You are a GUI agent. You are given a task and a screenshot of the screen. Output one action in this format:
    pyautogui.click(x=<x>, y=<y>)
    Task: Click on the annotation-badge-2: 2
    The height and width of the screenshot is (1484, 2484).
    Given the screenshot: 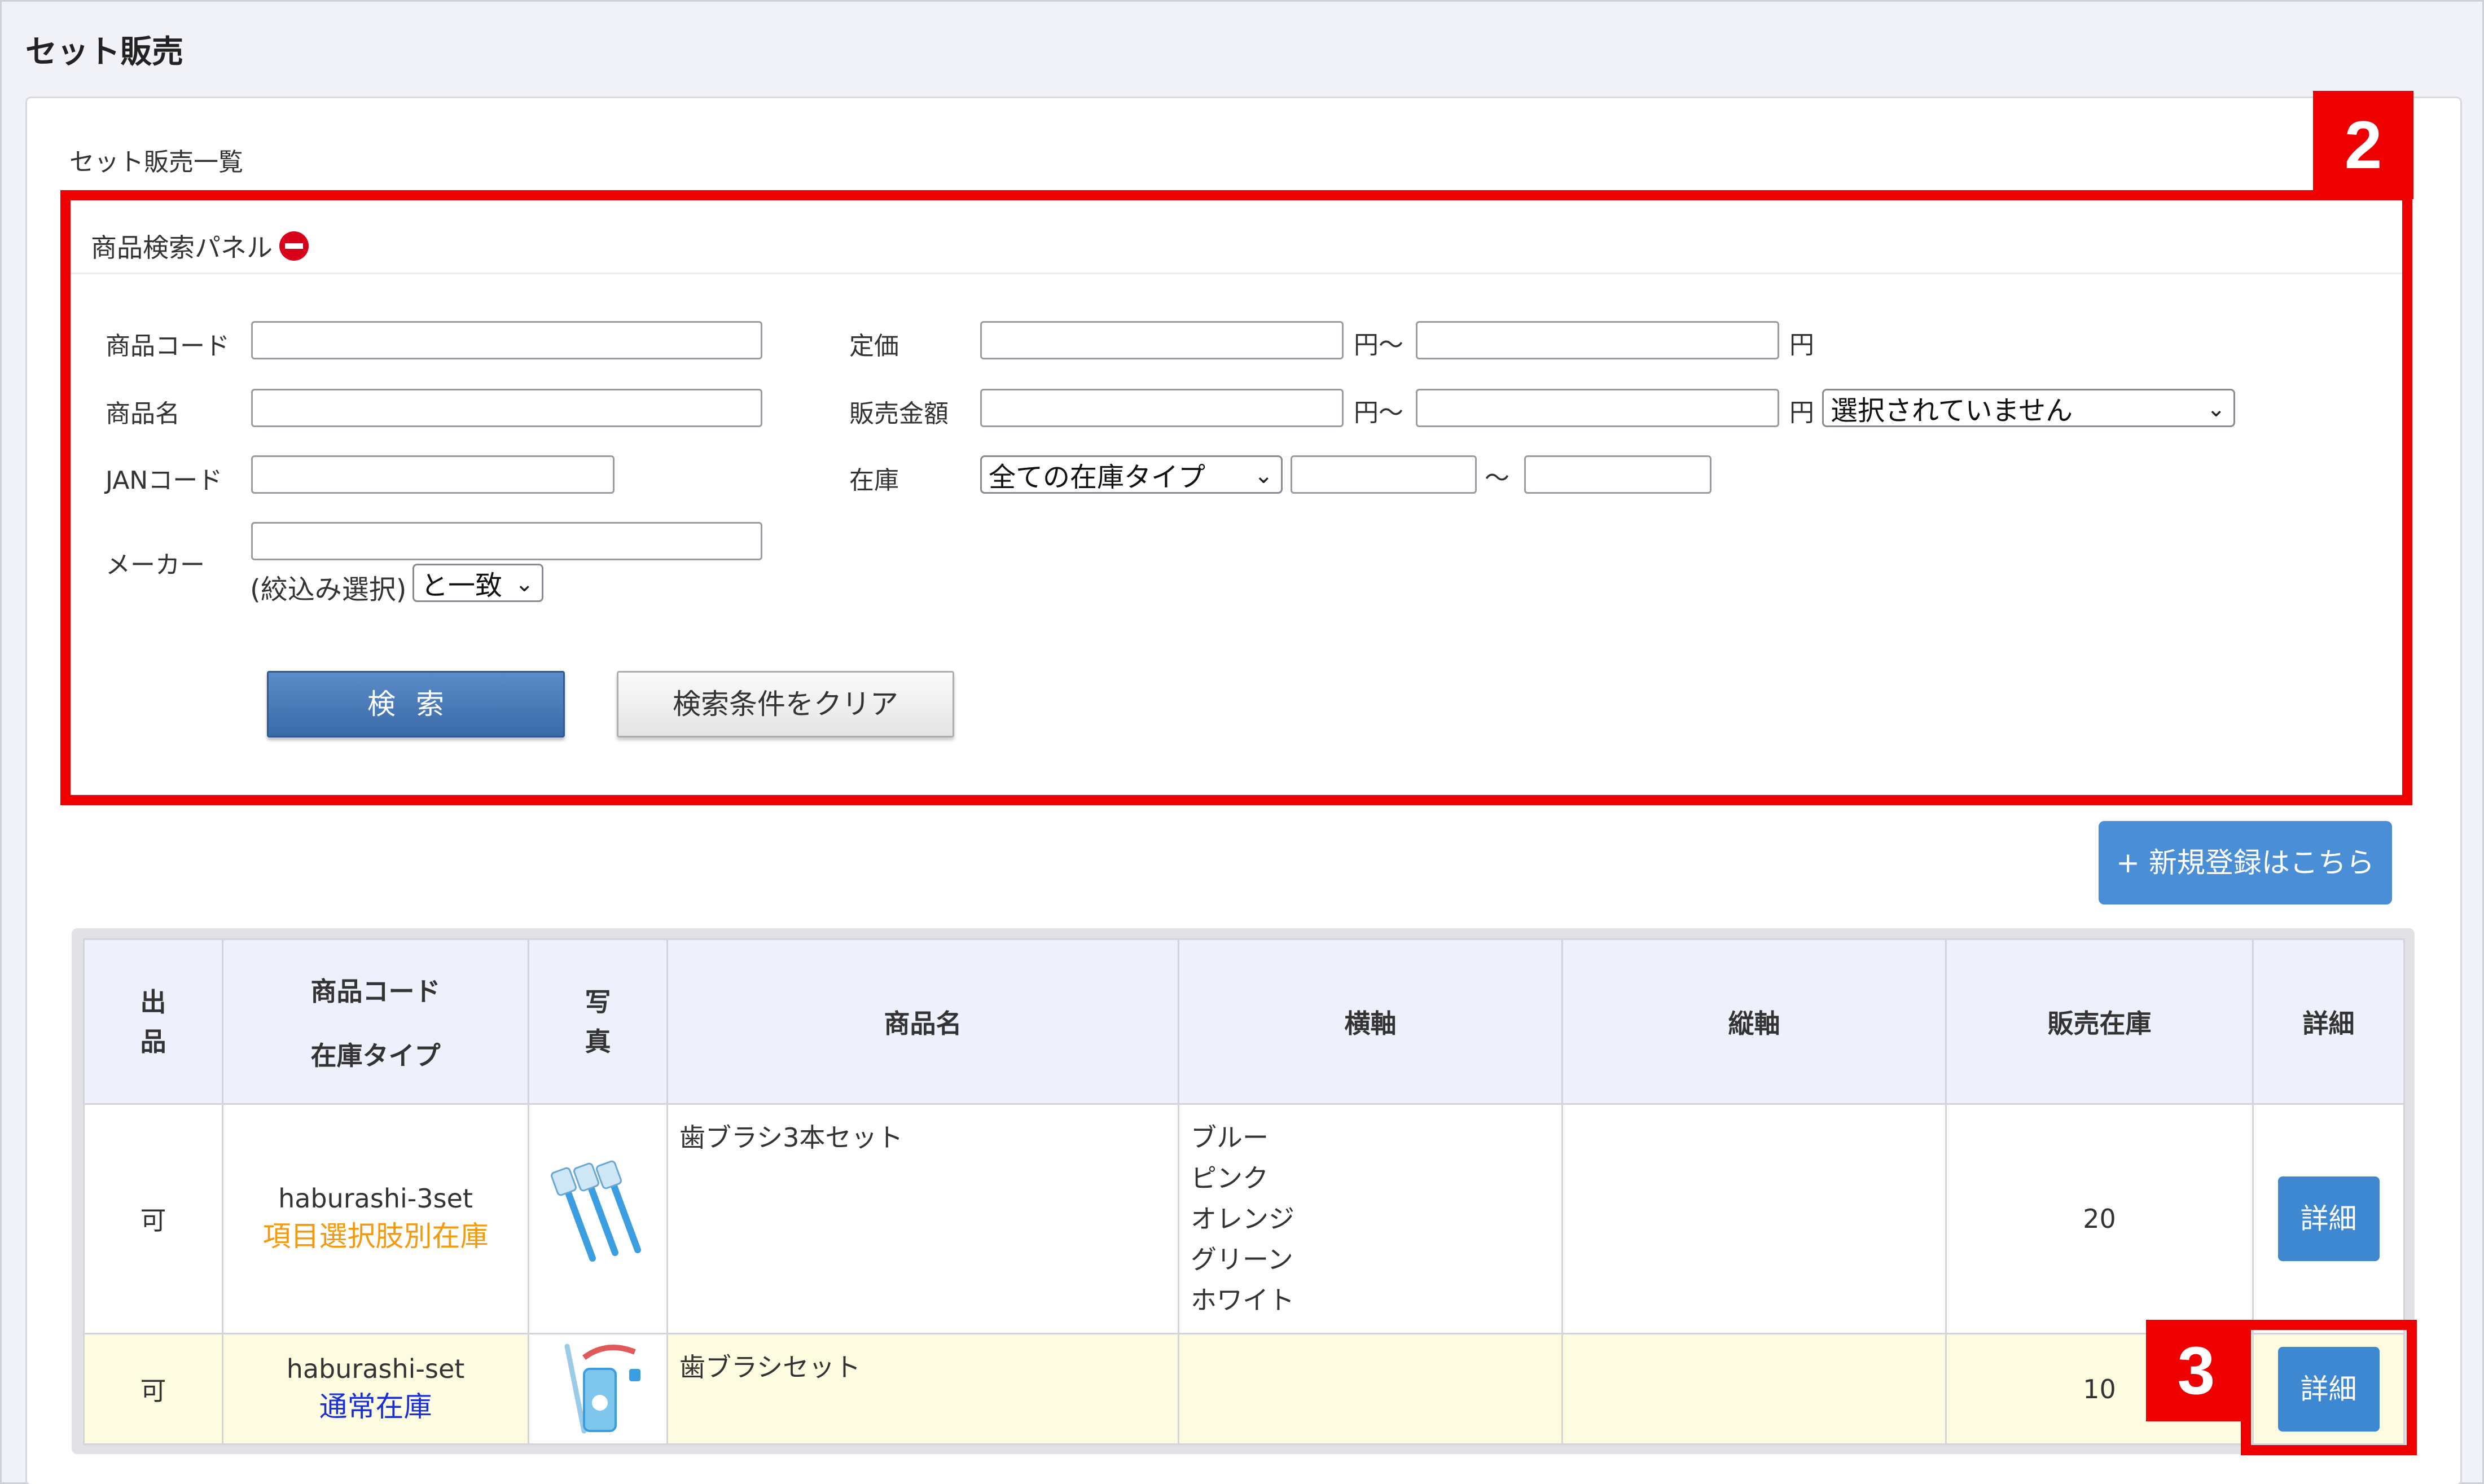 What is the action you would take?
    pyautogui.click(x=2363, y=145)
    